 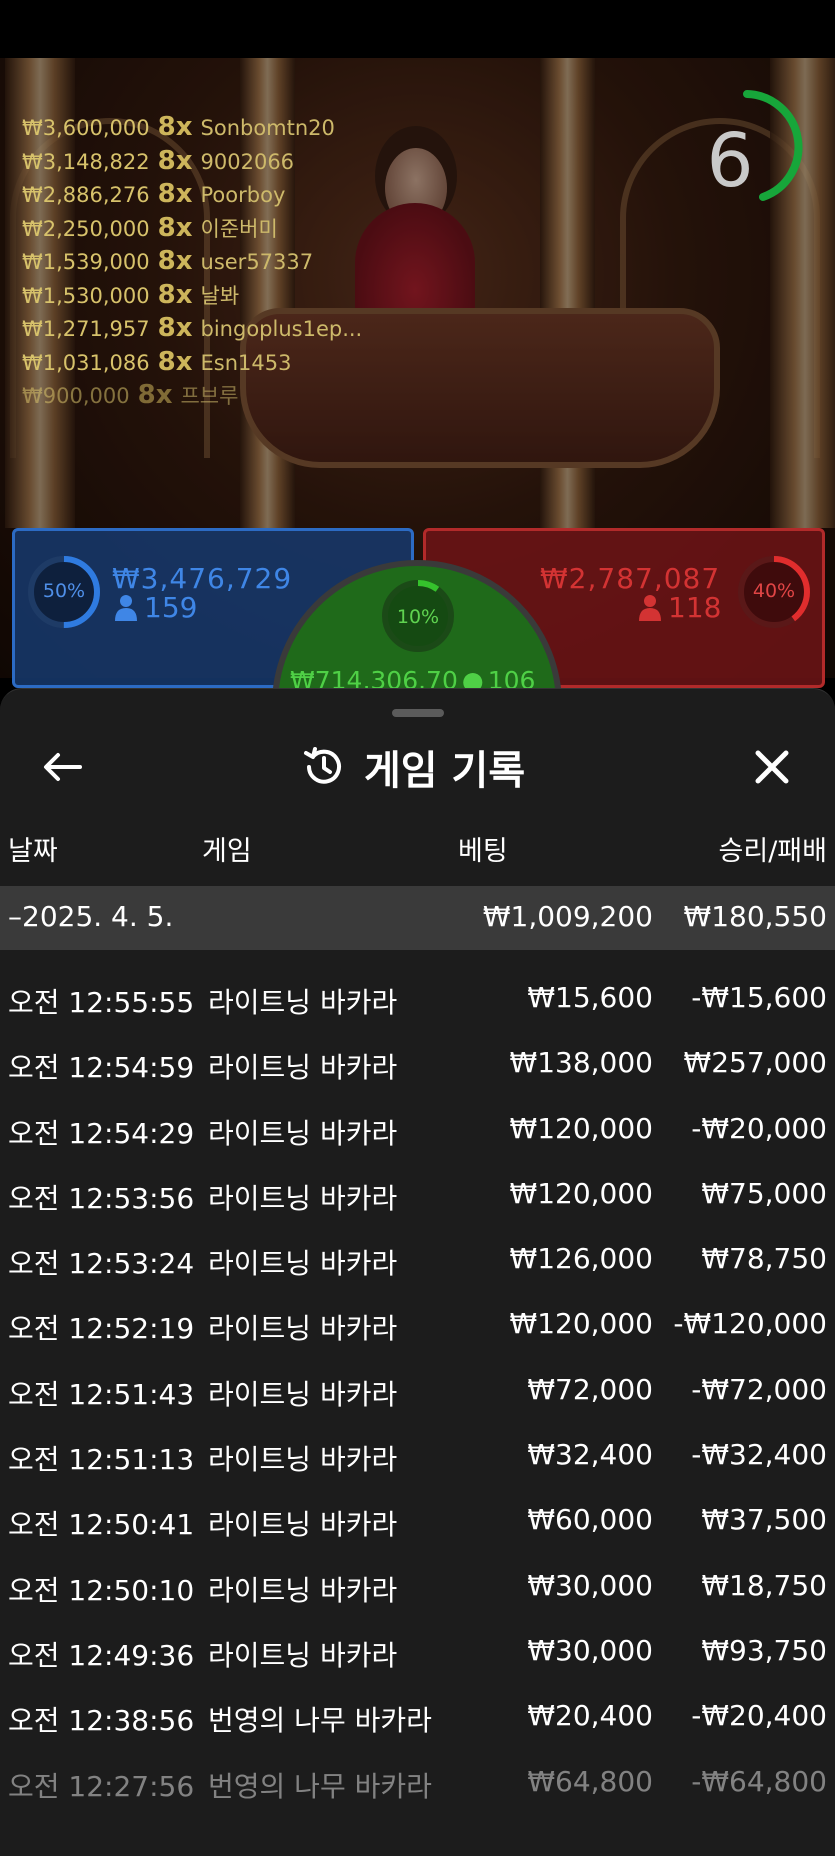 I want to click on row-bet: ₩60,000, so click(x=590, y=1520).